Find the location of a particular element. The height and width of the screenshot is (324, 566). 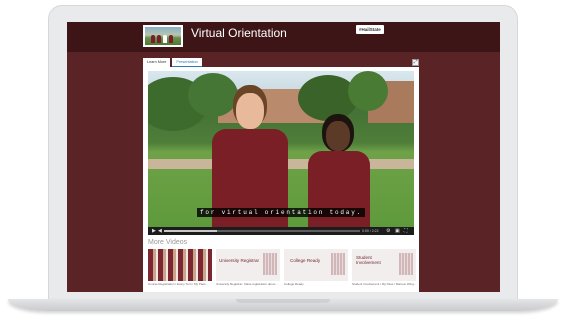

fullscreen-icon: ⛶ is located at coordinates (406, 231).